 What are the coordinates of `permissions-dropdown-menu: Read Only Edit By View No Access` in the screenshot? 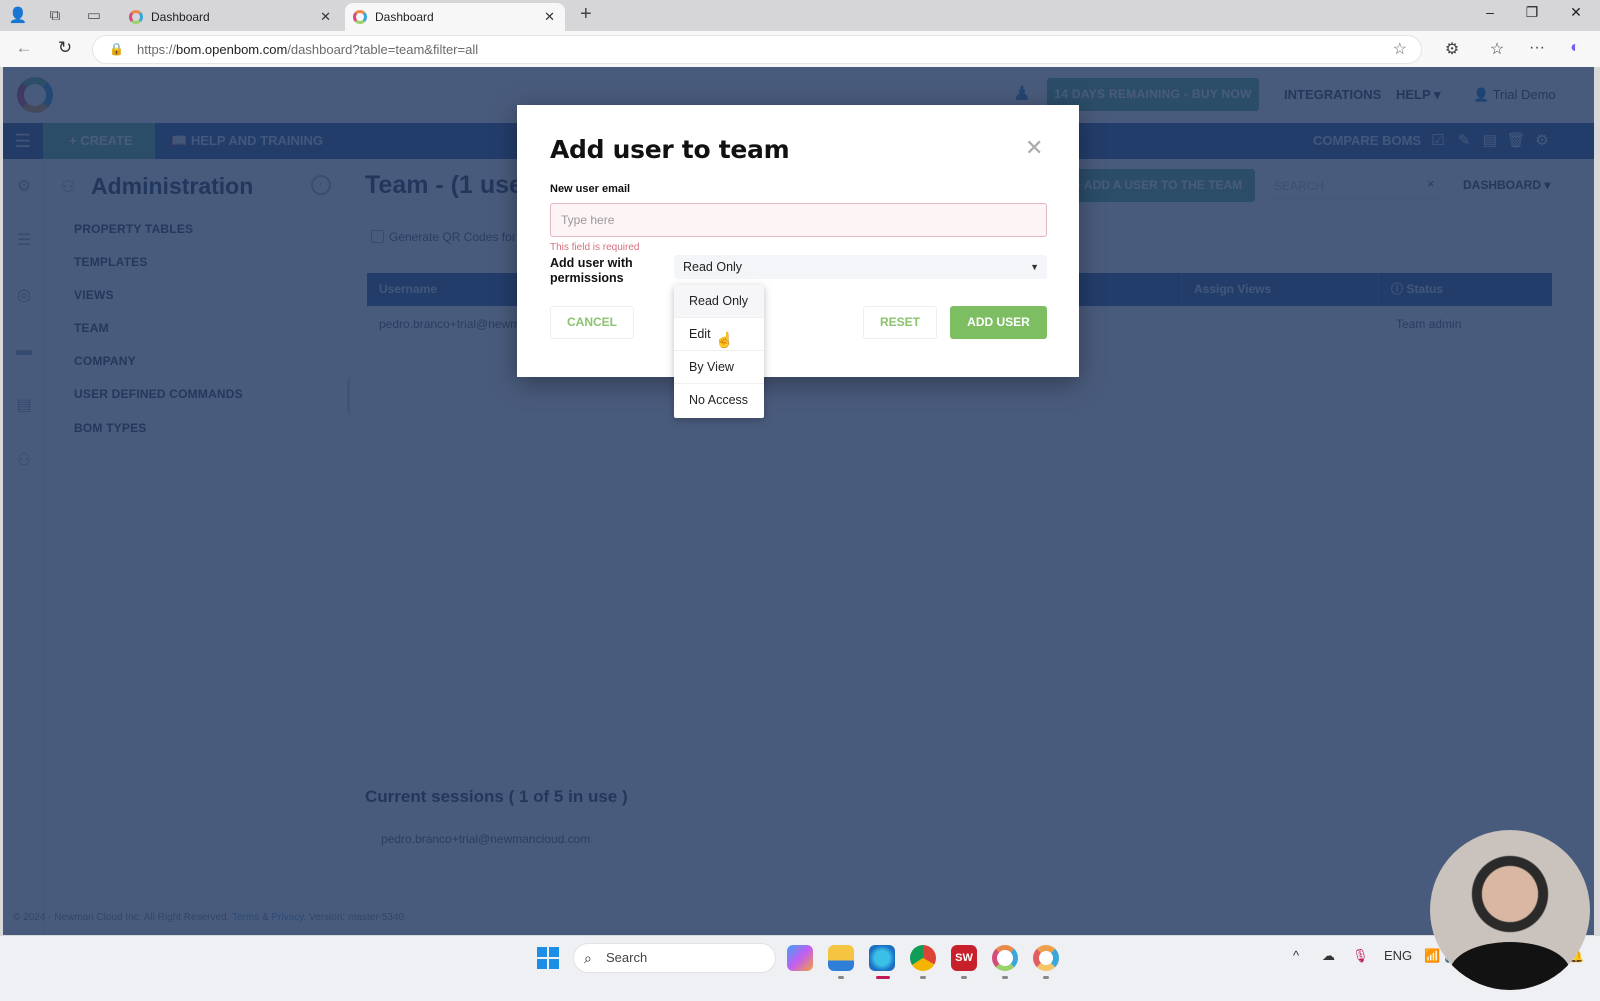 It's located at (719, 351).